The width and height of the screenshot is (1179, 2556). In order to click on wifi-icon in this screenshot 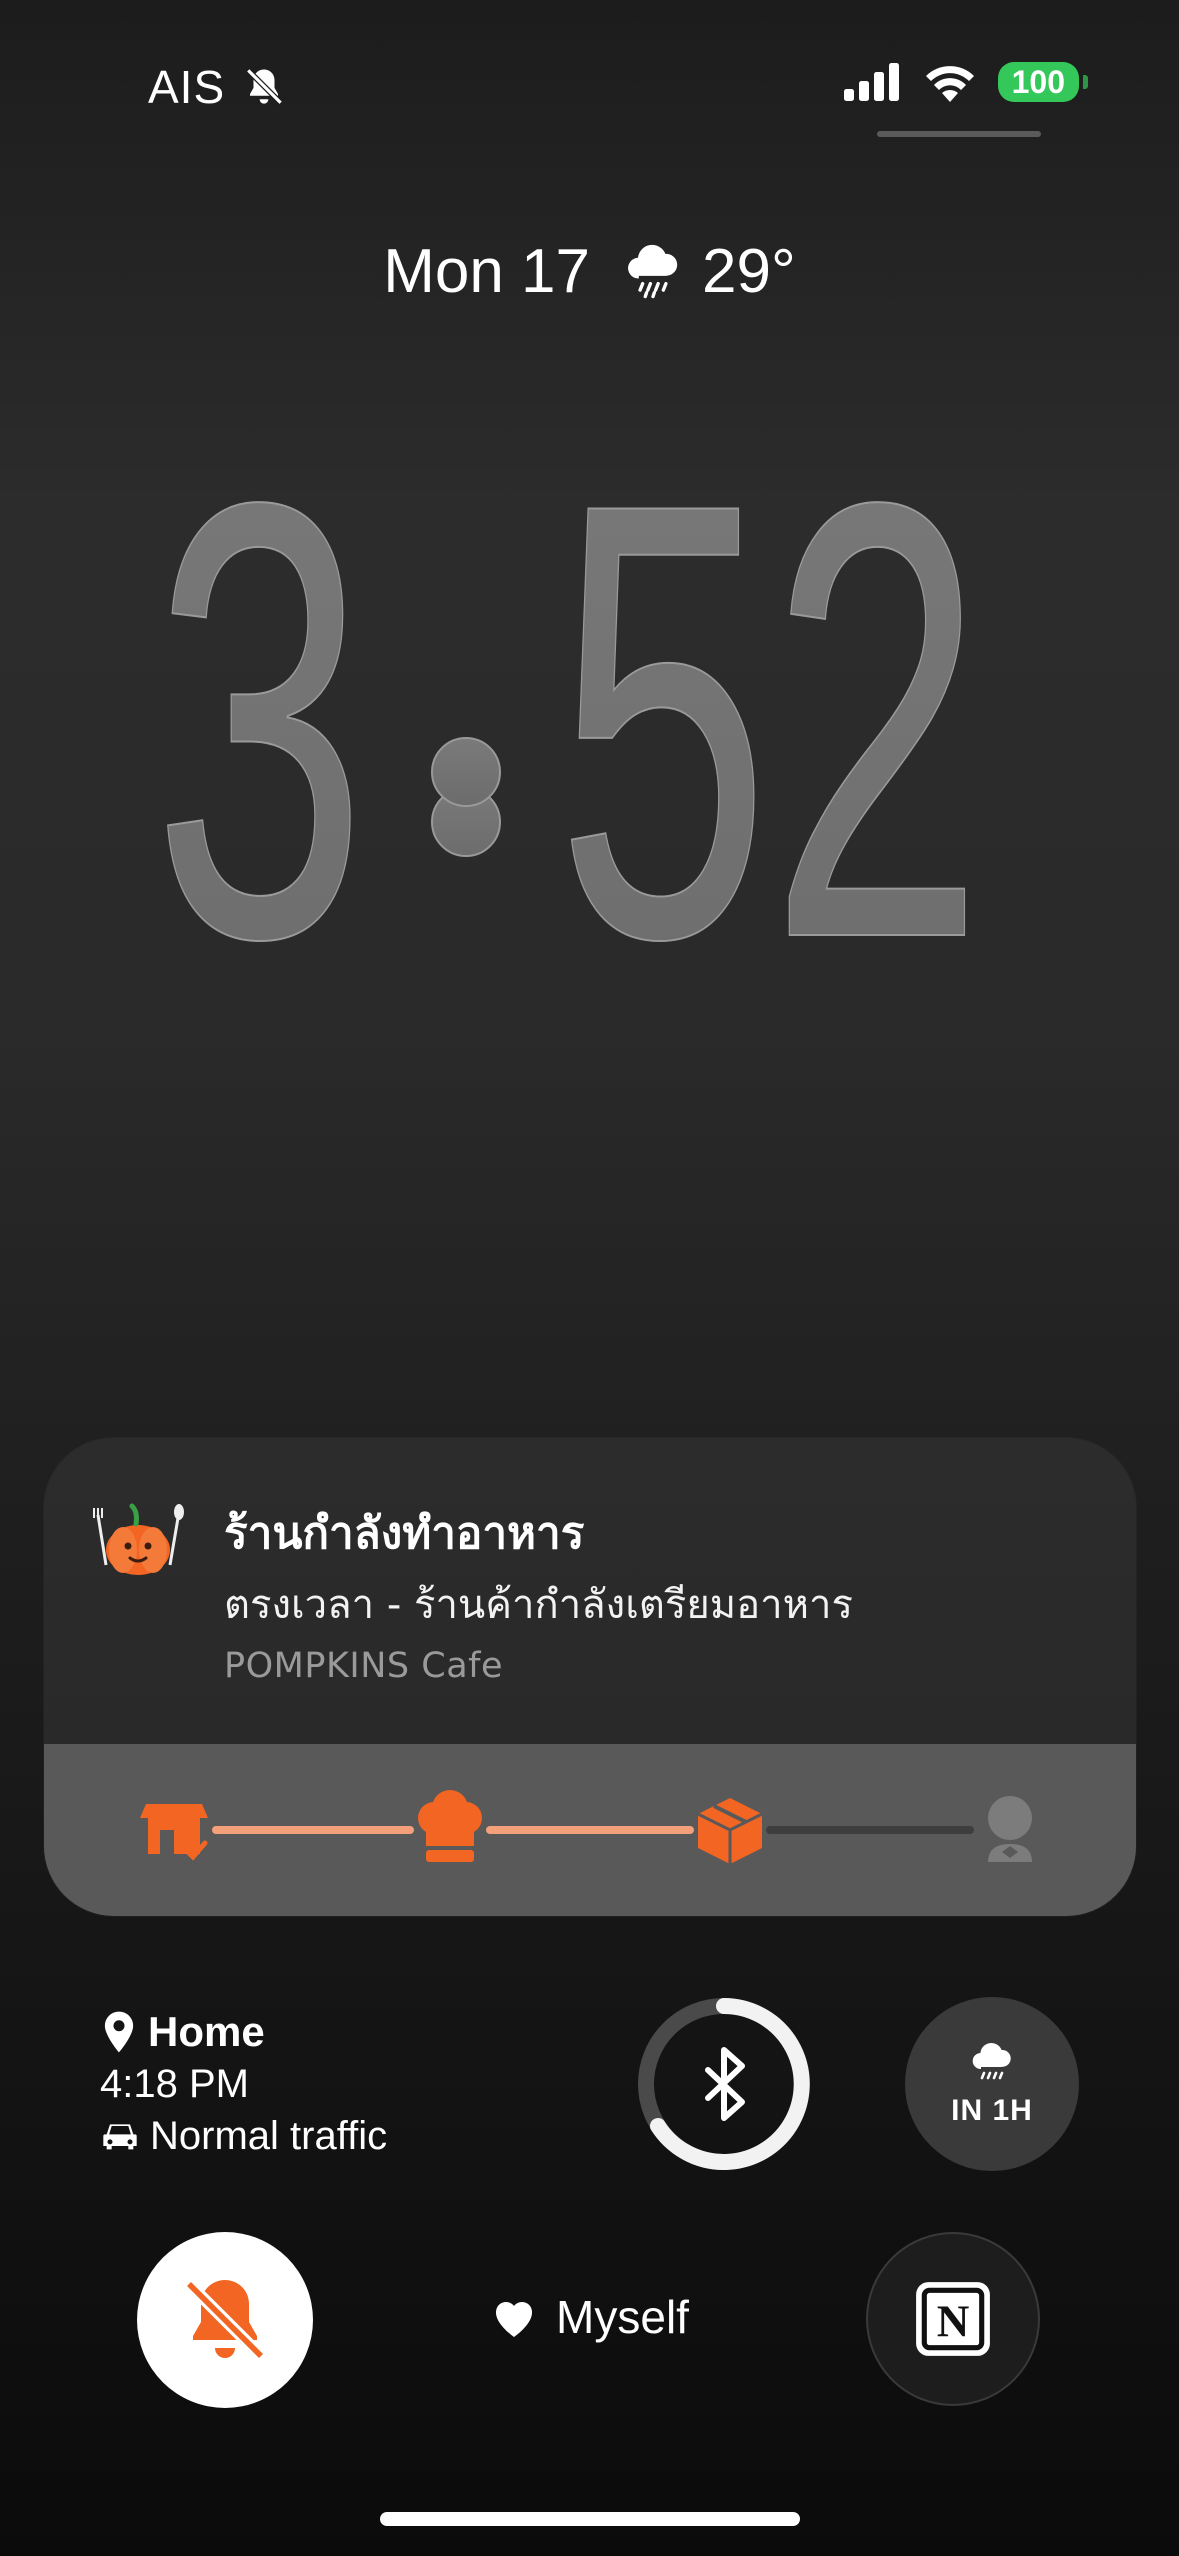, I will do `click(949, 84)`.